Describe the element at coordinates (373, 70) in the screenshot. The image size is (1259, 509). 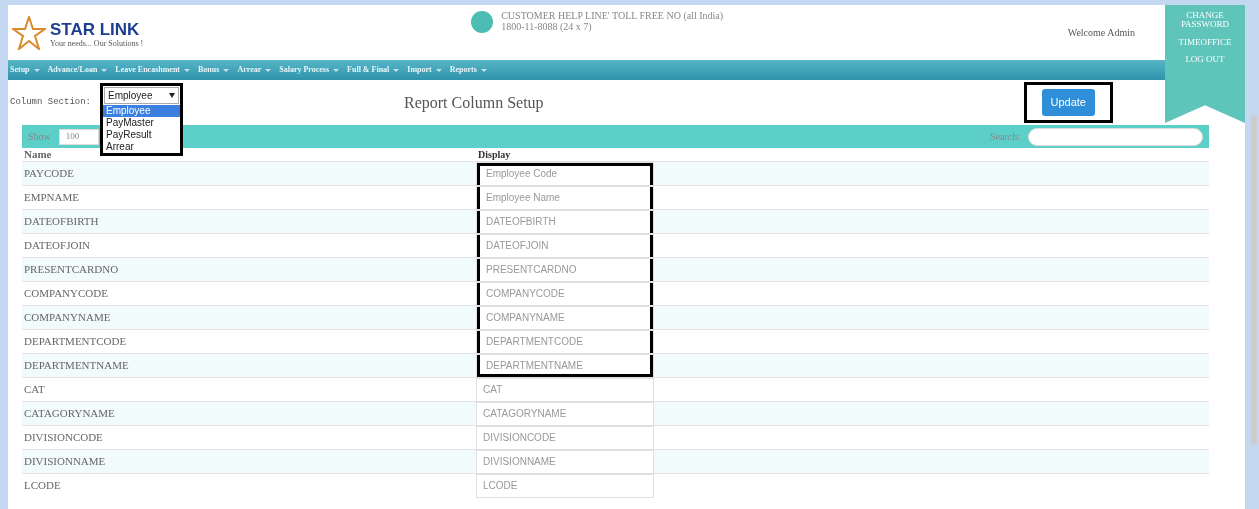
I see `nav-menu-item: Full & Final` at that location.